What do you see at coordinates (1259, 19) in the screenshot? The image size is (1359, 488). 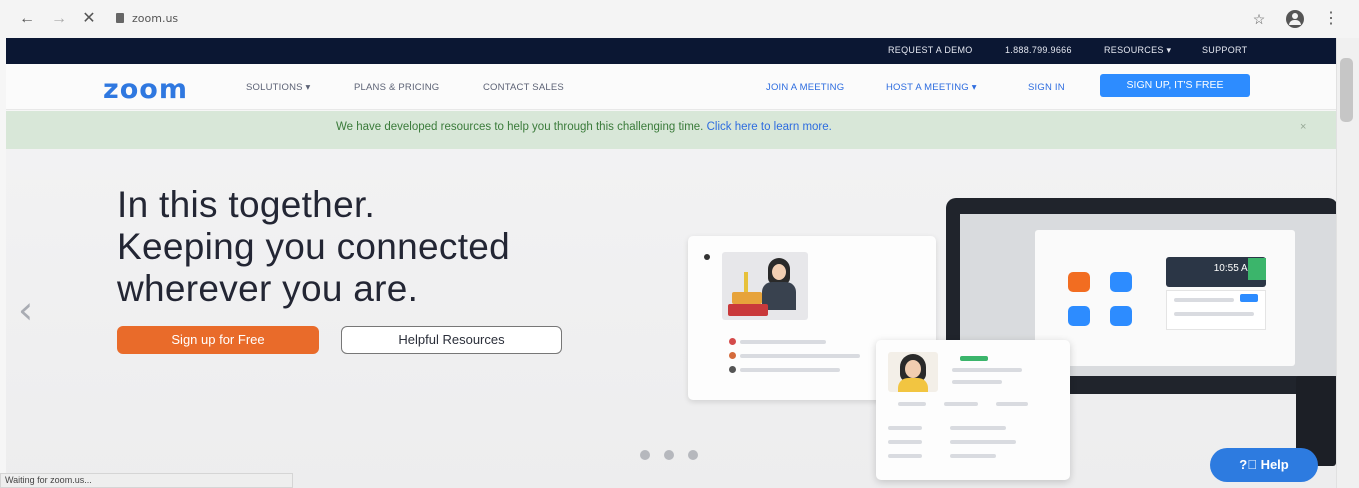 I see `star-icon: ☆` at bounding box center [1259, 19].